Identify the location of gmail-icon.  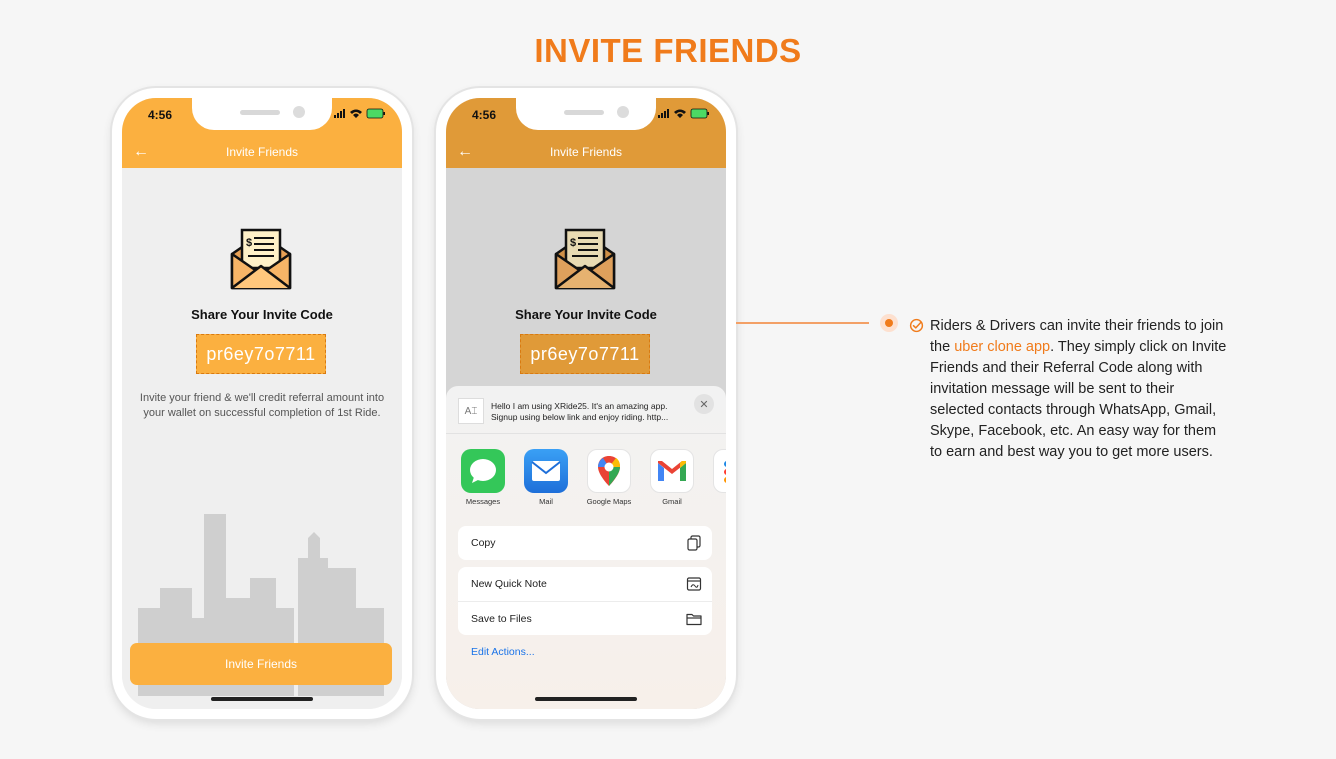
(672, 471).